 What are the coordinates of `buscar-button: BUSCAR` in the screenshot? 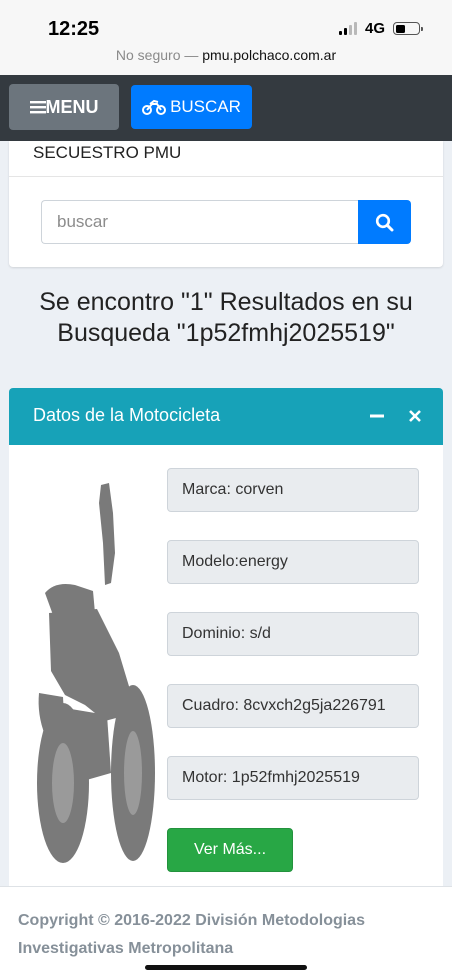 It's located at (191, 107).